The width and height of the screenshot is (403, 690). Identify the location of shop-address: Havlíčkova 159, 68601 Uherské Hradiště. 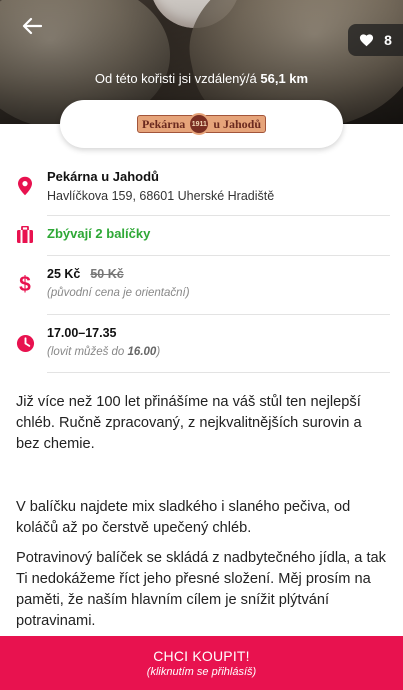
(161, 196).